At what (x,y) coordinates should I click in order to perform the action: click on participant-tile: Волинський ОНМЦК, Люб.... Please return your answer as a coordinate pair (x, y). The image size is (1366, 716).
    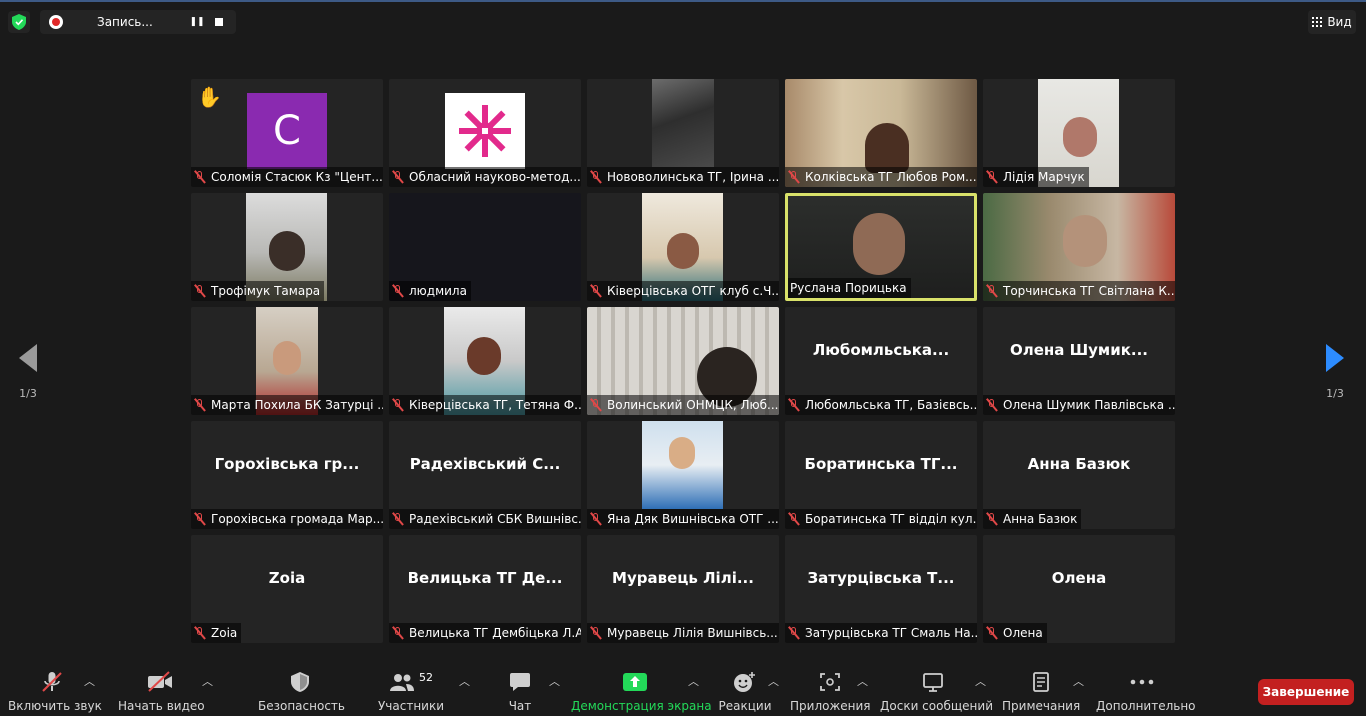
    Looking at the image, I should click on (683, 361).